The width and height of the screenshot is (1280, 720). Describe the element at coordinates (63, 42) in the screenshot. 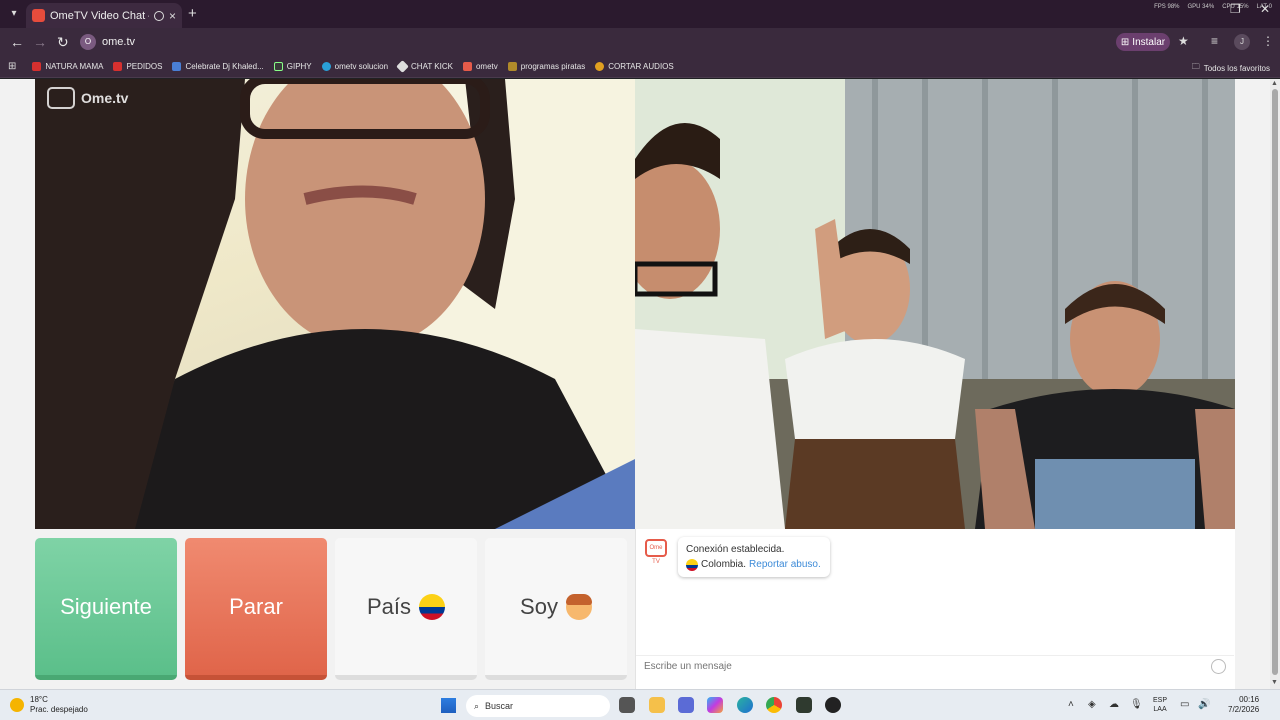

I see `reload-icon: ↻` at that location.